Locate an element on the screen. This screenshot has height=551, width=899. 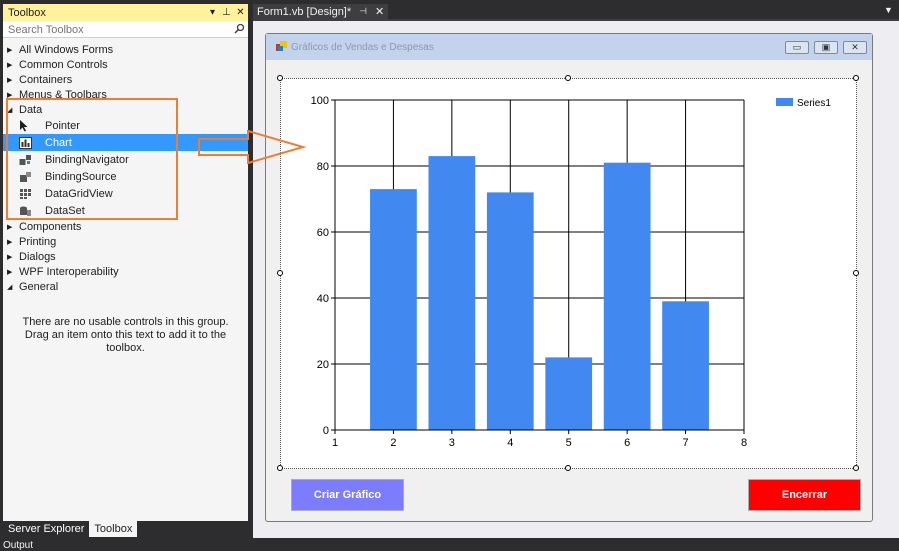
group-components: ▶ Components is located at coordinates (125, 226).